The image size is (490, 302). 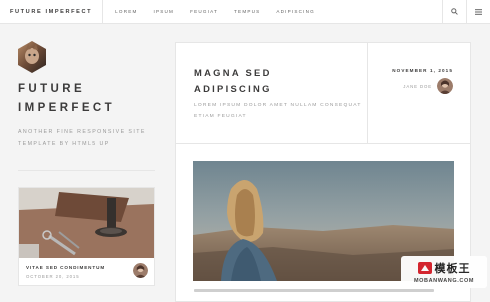 I want to click on site-tagline-line2: TEMPLATE BY HTML5 UP, so click(x=64, y=144).